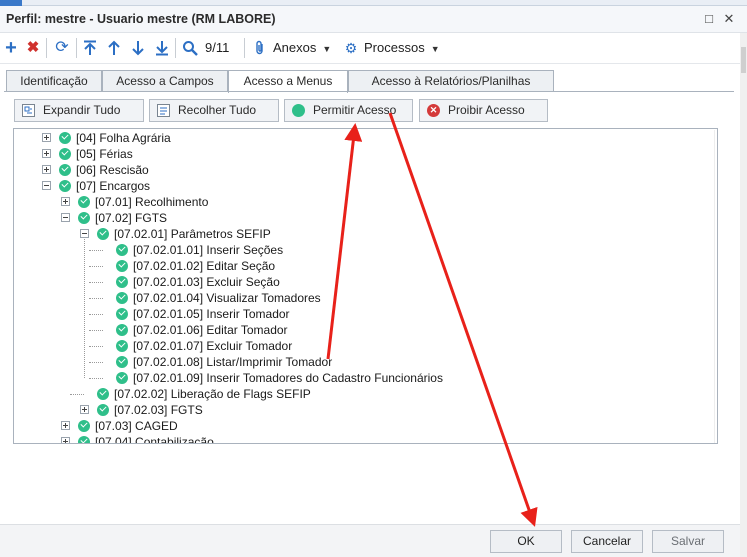 This screenshot has width=747, height=557. What do you see at coordinates (76, 48) in the screenshot?
I see `toolbar-separator` at bounding box center [76, 48].